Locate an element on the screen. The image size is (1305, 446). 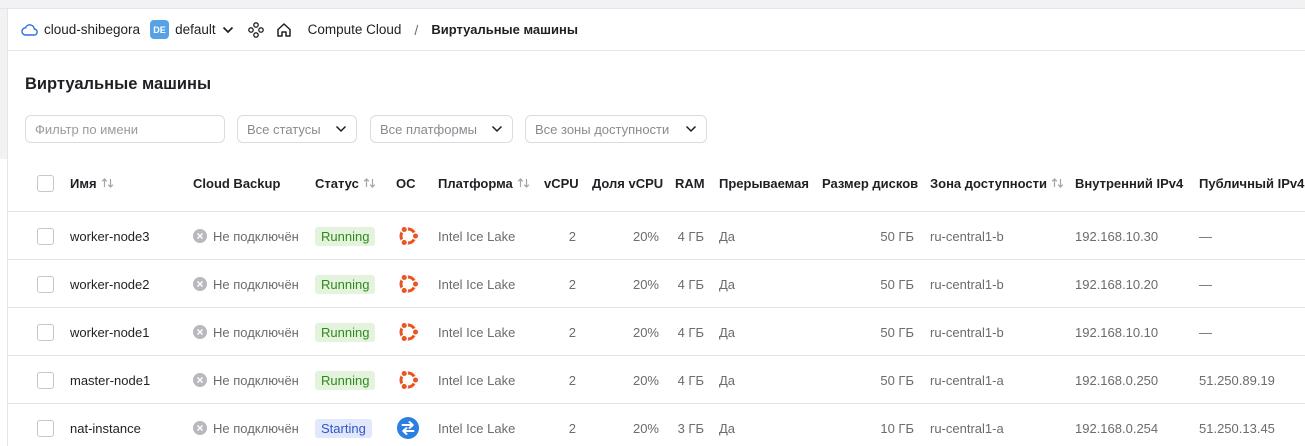
zone-filter-select: Все зоны доступности is located at coordinates (616, 129).